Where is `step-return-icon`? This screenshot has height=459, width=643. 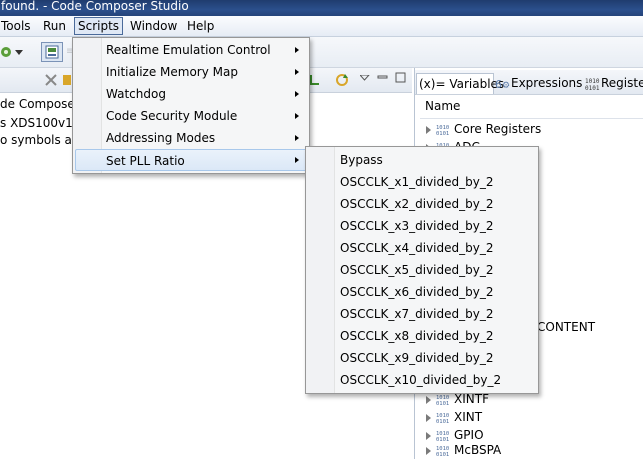
step-return-icon is located at coordinates (315, 80).